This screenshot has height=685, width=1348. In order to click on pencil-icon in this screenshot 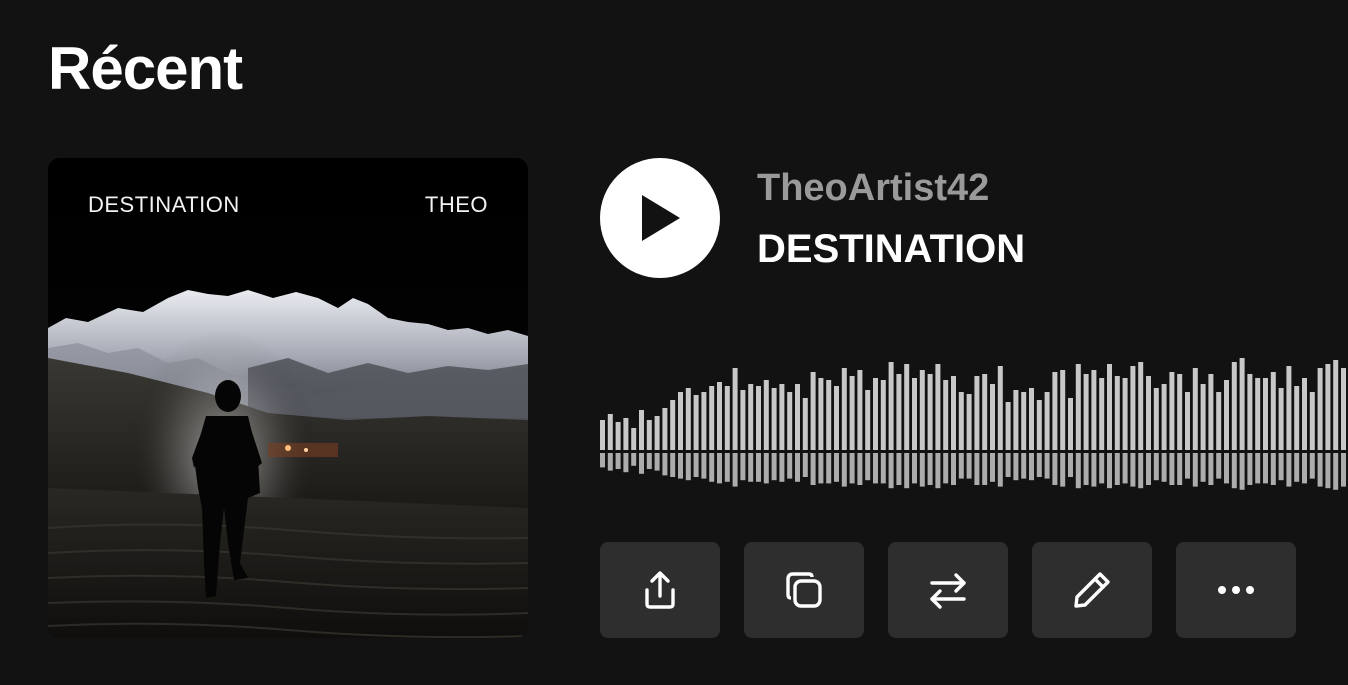, I will do `click(1092, 590)`.